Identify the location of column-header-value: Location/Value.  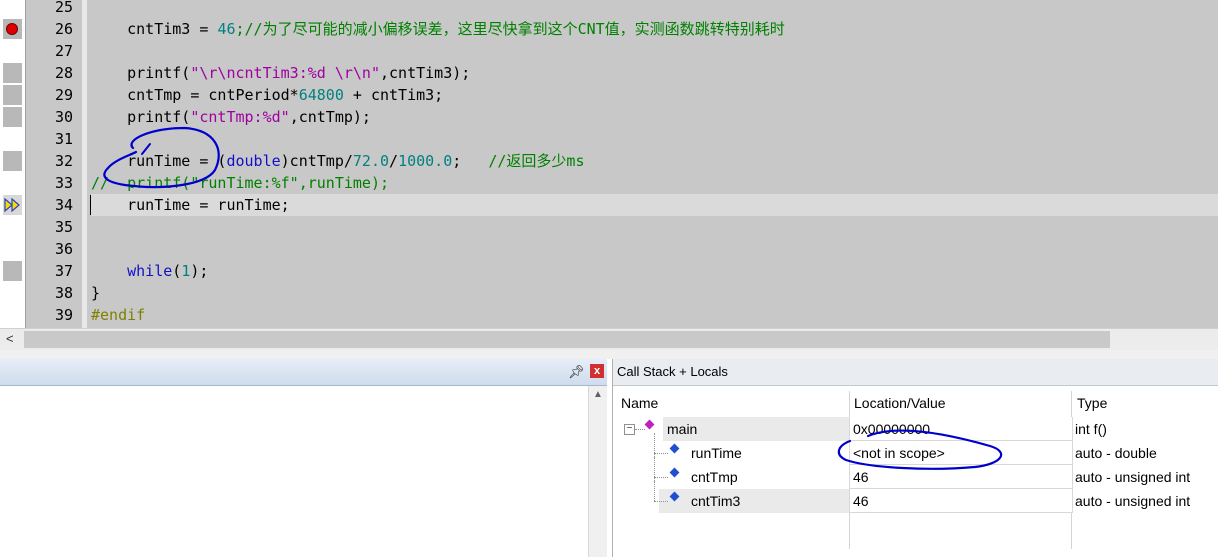
(900, 403).